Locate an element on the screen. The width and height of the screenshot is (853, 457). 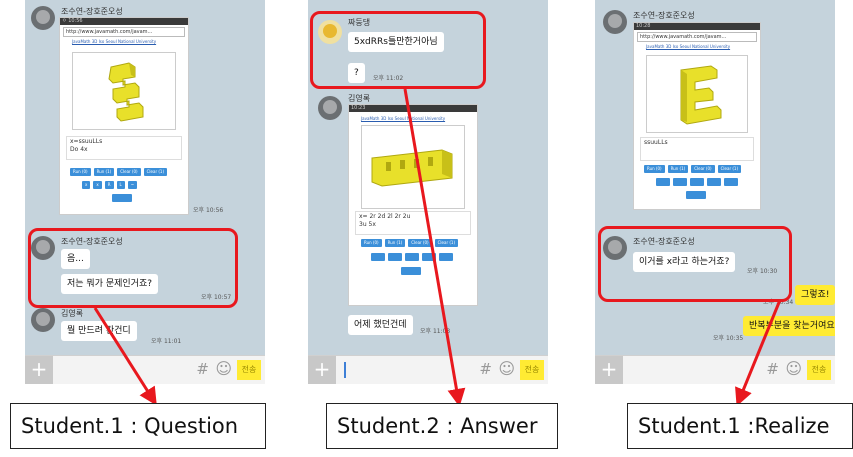
caption-question: Student.1 : Question is located at coordinates (138, 426).